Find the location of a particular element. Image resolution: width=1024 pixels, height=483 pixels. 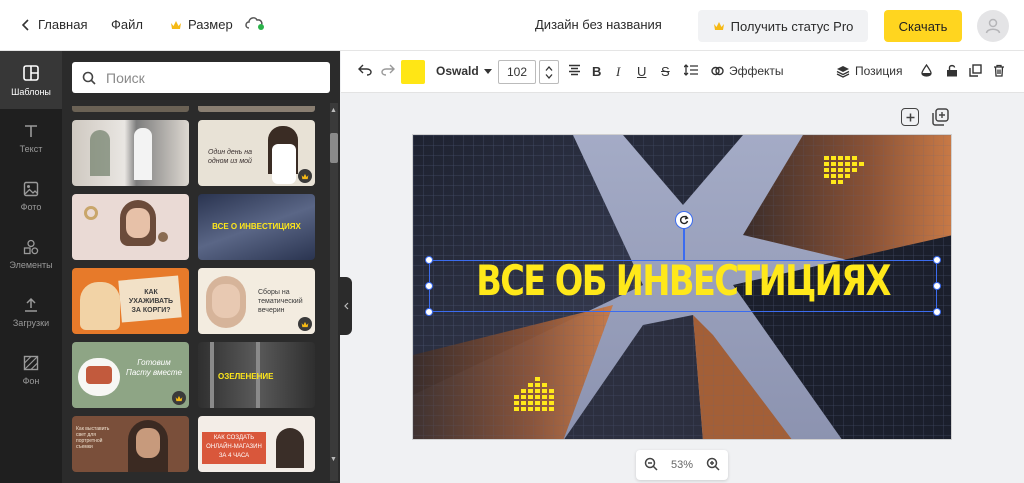

rotate-icon is located at coordinates (684, 220).